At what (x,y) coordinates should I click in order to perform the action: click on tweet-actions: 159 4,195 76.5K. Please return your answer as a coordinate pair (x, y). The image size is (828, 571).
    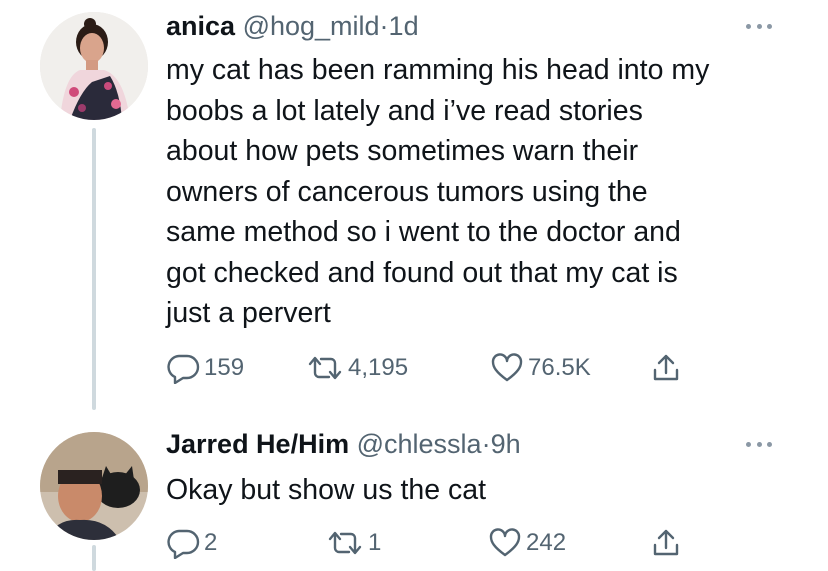
    Looking at the image, I should click on (446, 368).